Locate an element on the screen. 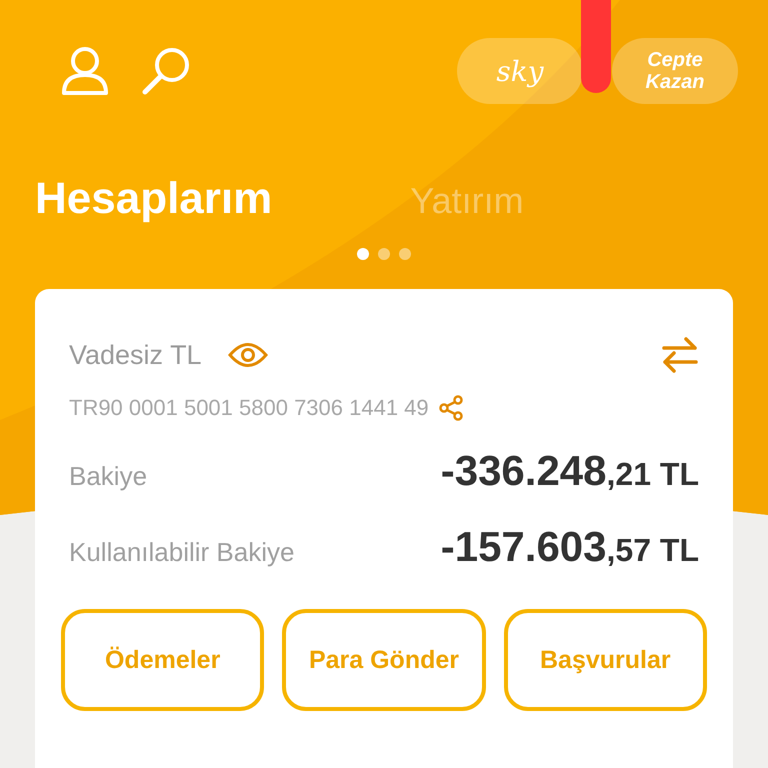  balance-amount: -336.248,21 TL is located at coordinates (569, 471).